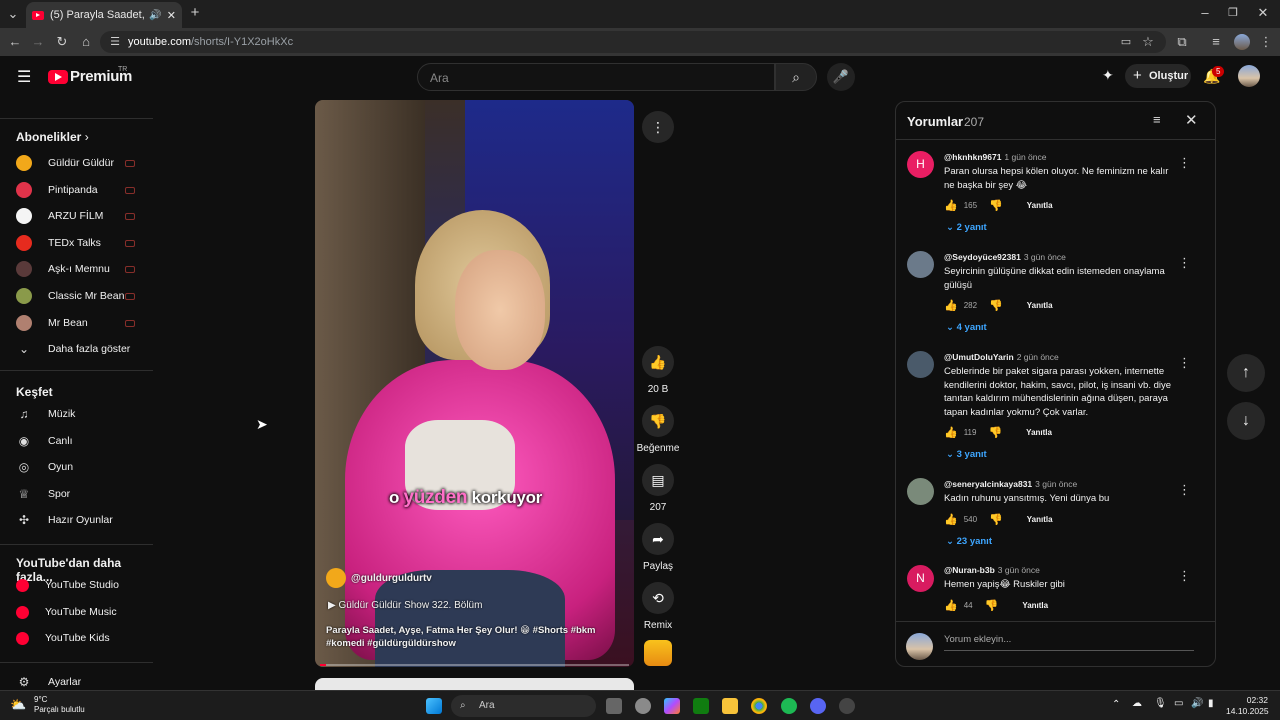  What do you see at coordinates (405, 605) in the screenshot?
I see `playlist-link: ▶ Güldür Güldür Show 322. Bölüm` at bounding box center [405, 605].